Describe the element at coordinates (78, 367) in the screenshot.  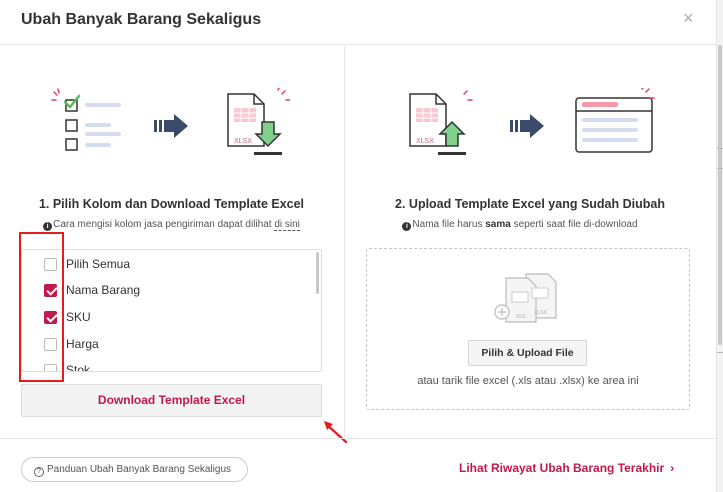
I see `column-option-label: Stok` at that location.